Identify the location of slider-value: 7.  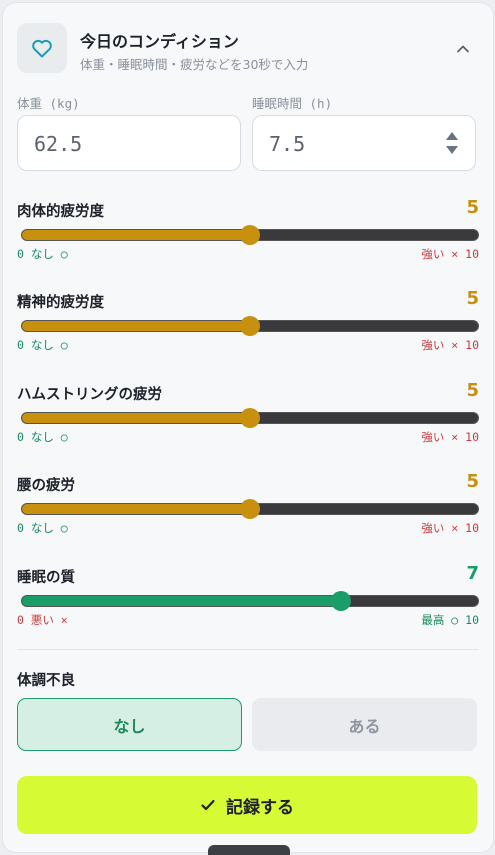
(472, 573).